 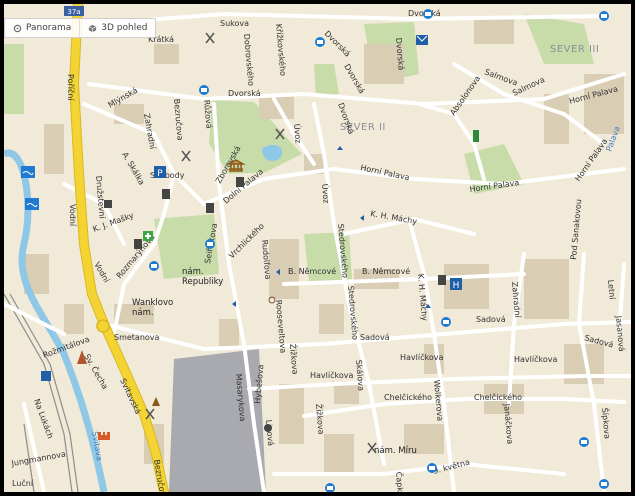 What do you see at coordinates (72, 215) in the screenshot?
I see `street-vodni-2: Vodní` at bounding box center [72, 215].